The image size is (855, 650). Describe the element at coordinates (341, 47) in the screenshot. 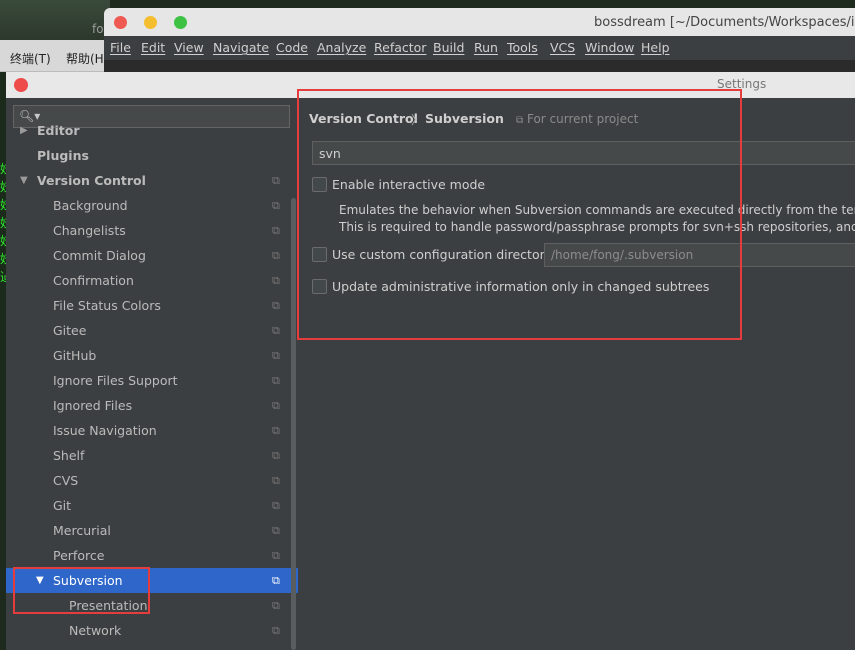

I see `menu-analyze: Analyze` at that location.